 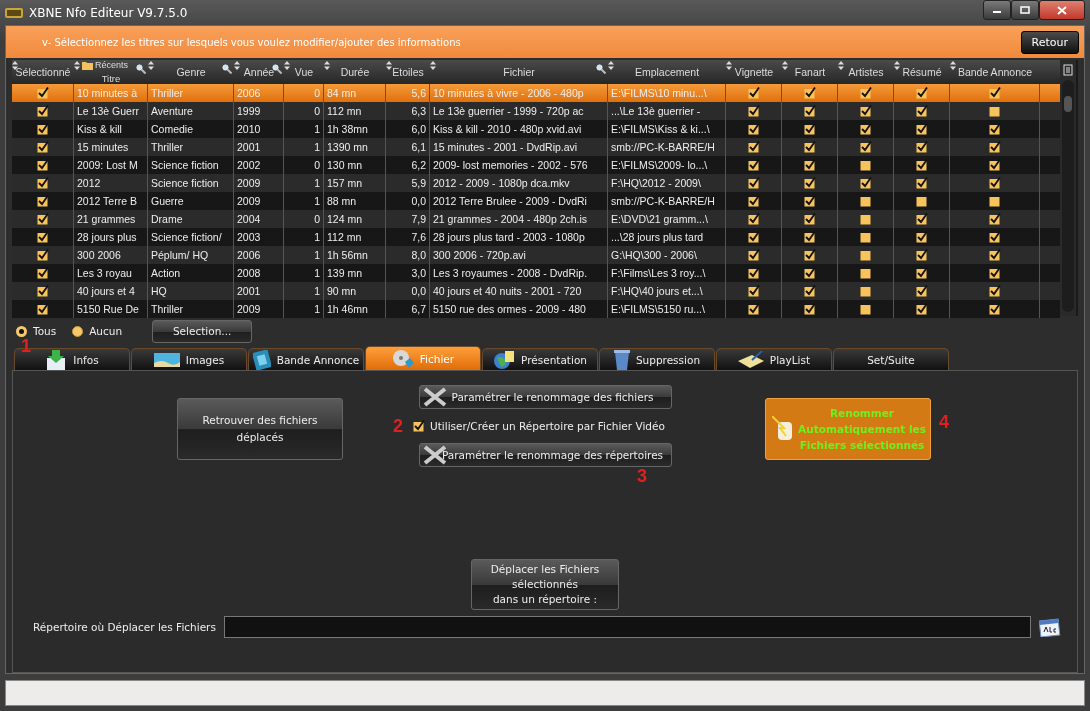 I want to click on table-row: 300 2006 Péplum/ HQ 2006 1 1h 56mn 8,0 300 2006 - 720p.avi G:\HQ\300 - 2006\, so click(x=536, y=255).